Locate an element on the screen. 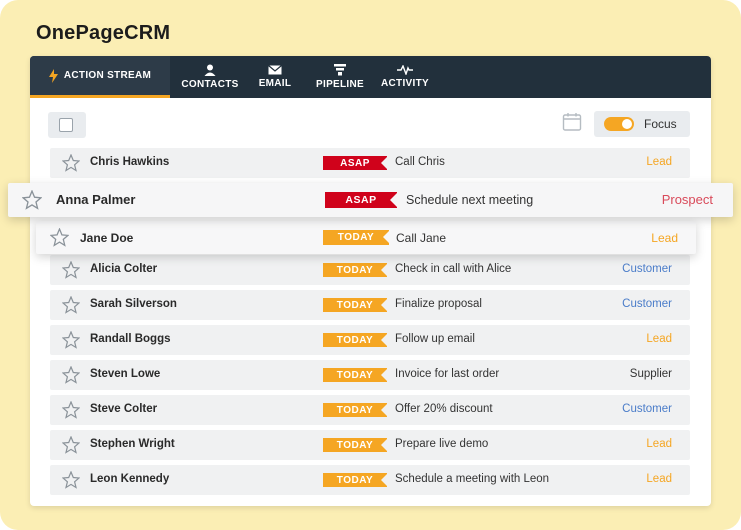  contact-status: Supplier is located at coordinates (650, 374).